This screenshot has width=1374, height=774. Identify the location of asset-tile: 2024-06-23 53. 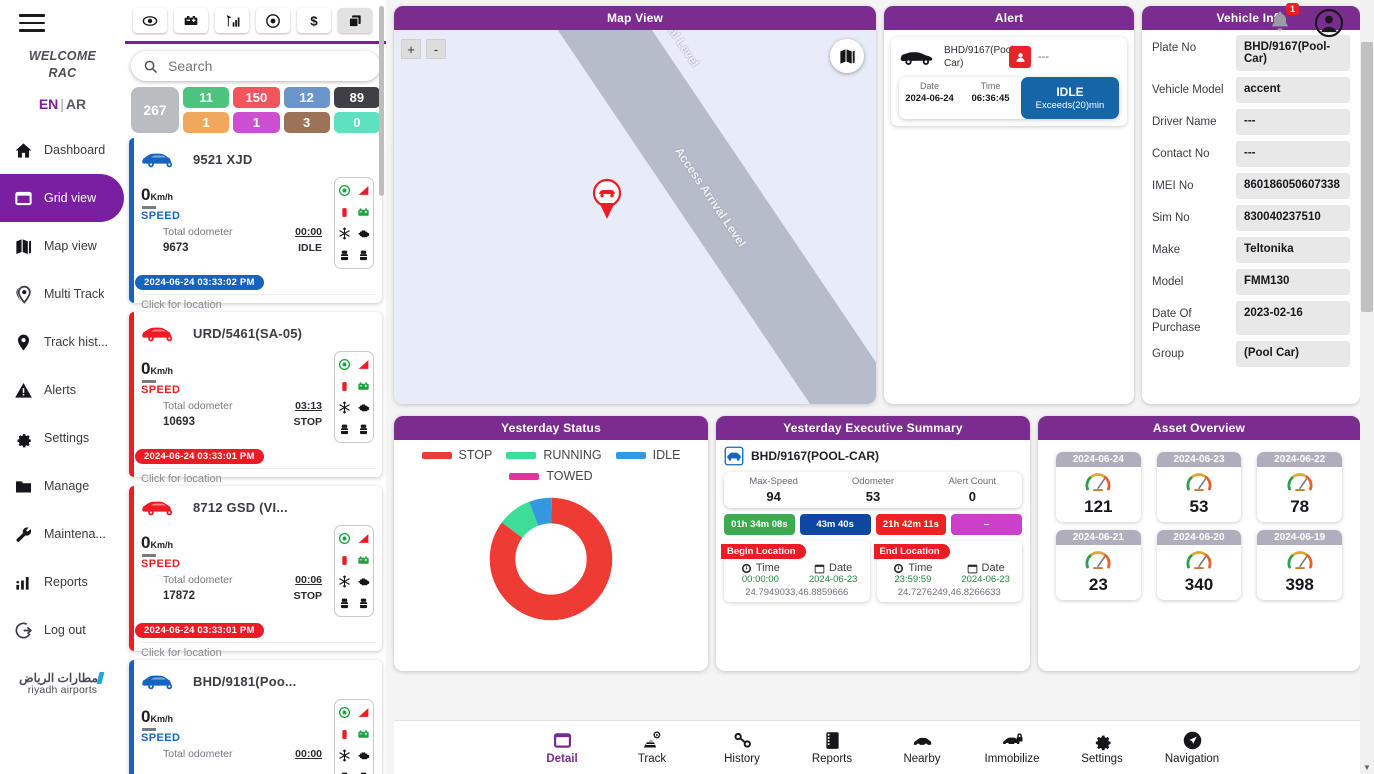
(1199, 487).